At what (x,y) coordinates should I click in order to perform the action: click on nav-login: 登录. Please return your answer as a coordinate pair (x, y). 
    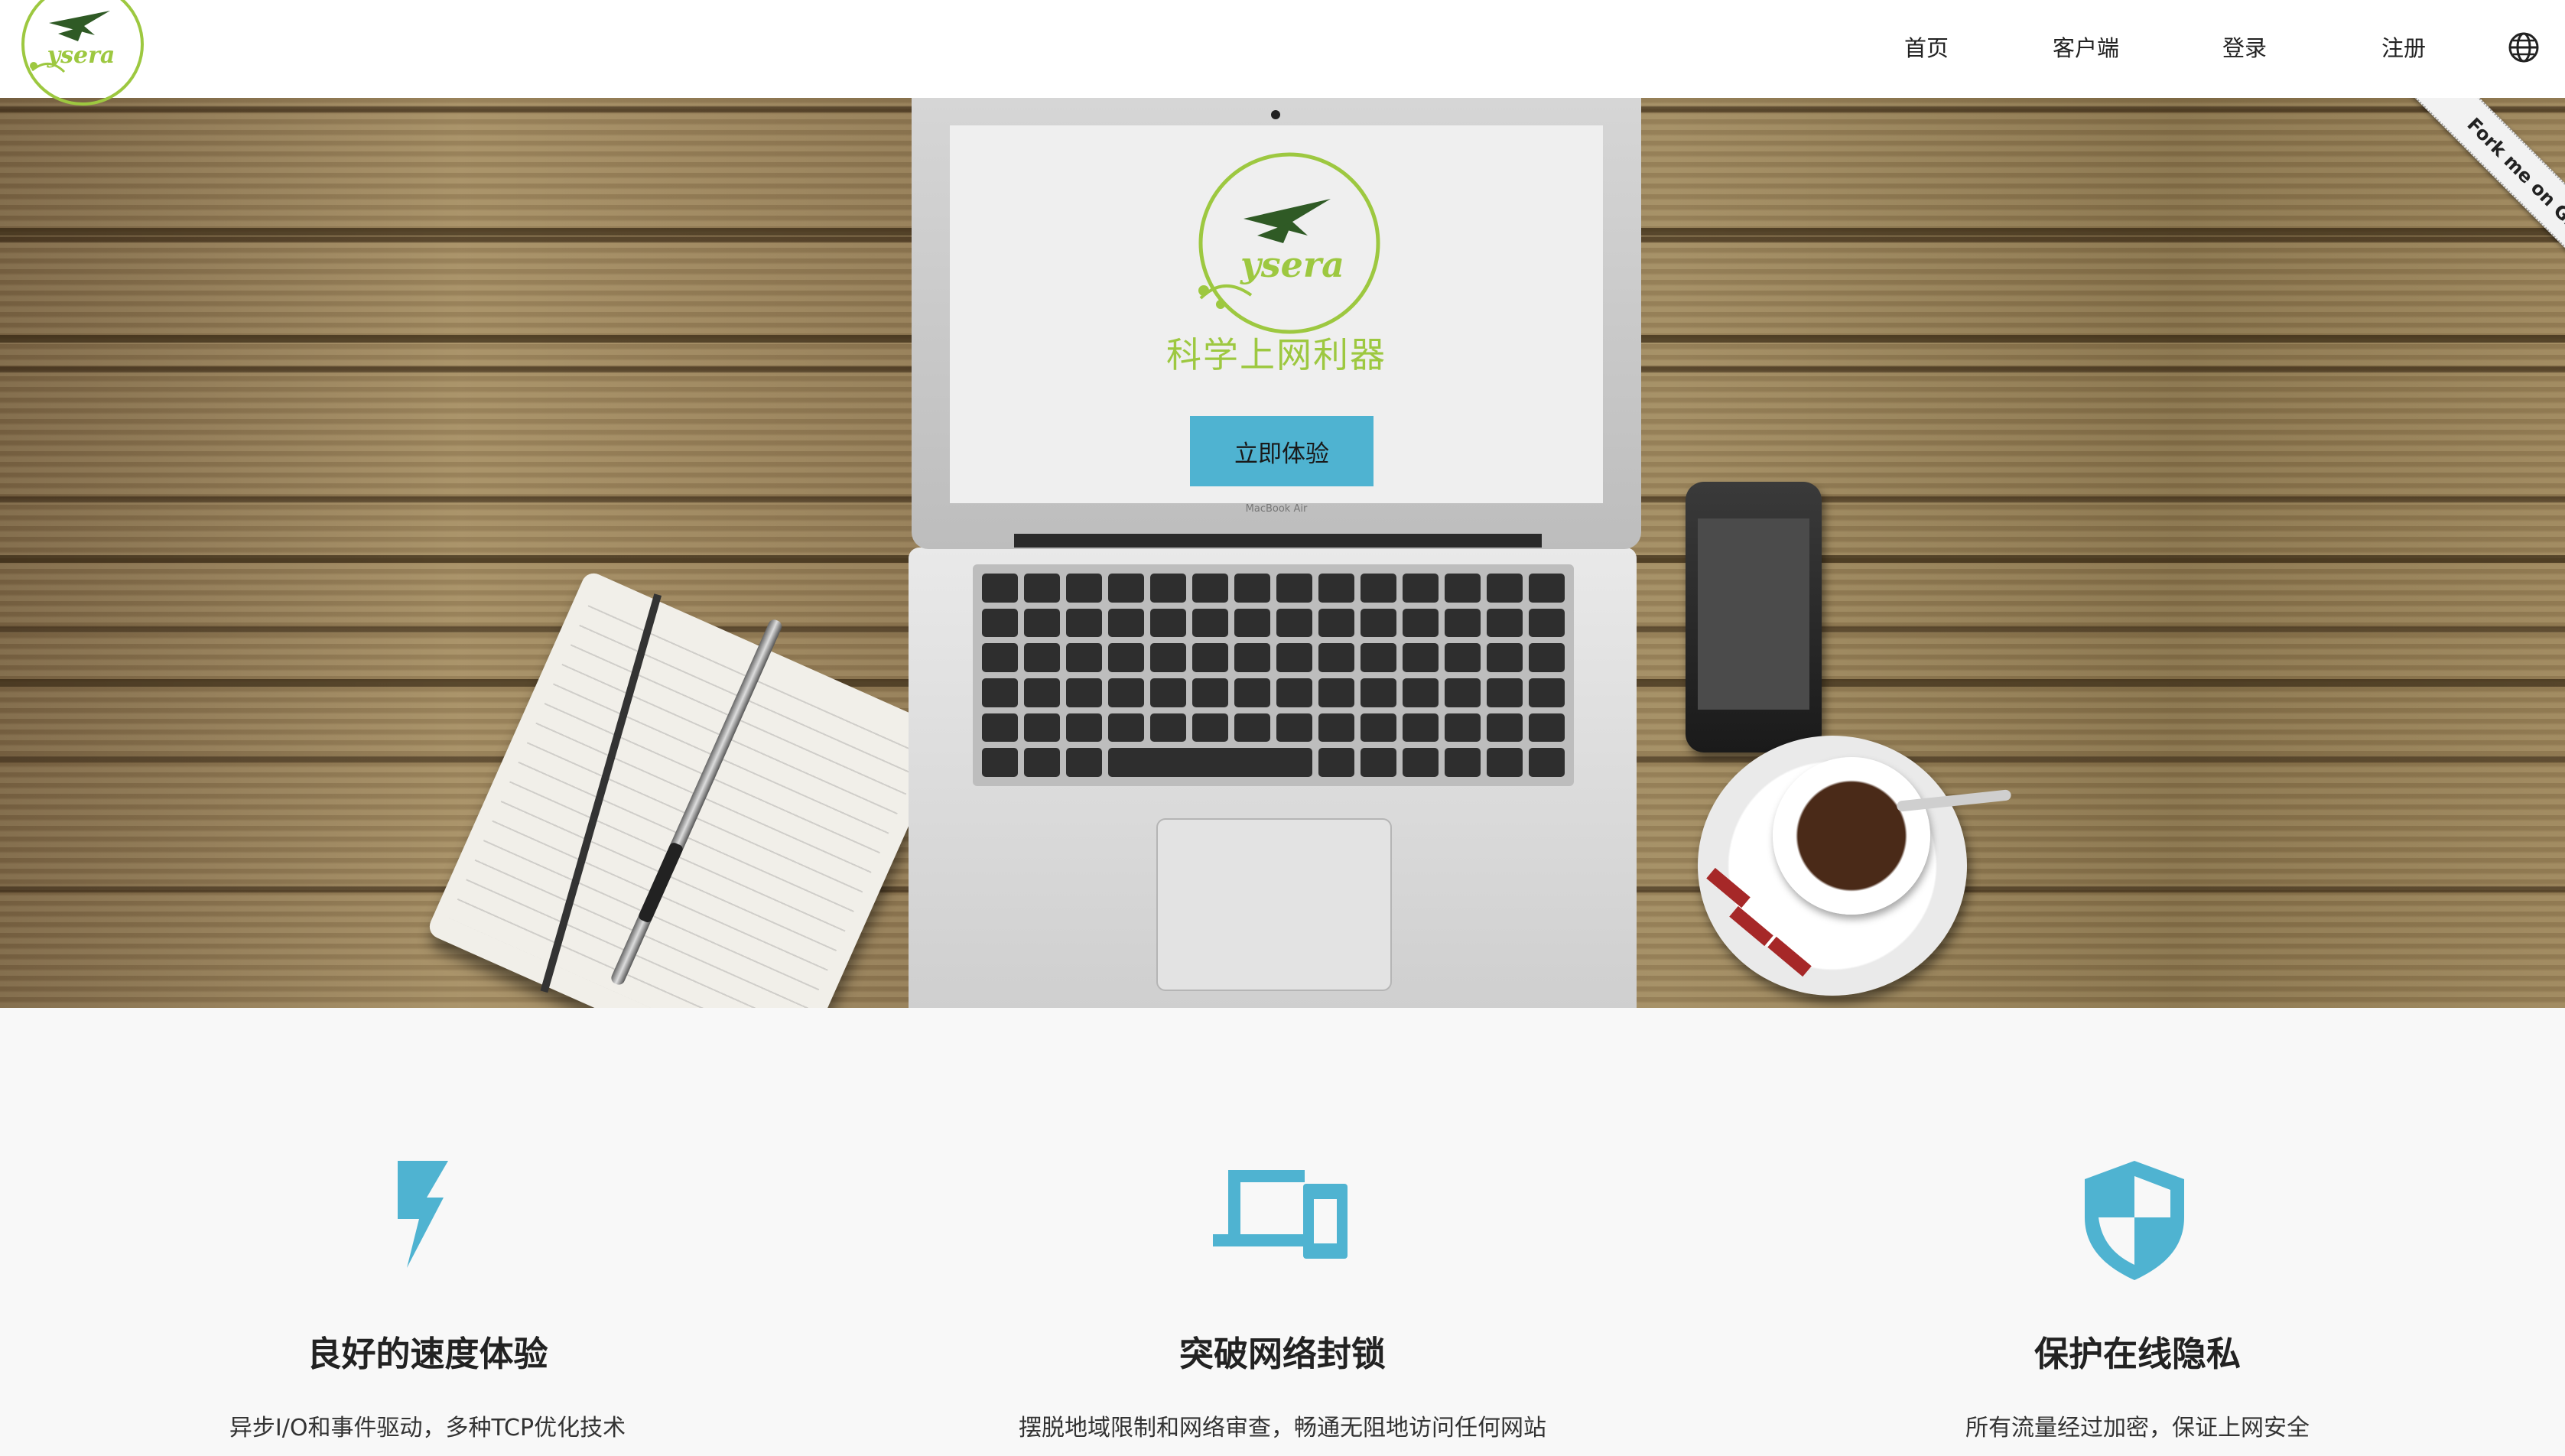
    Looking at the image, I should click on (2244, 47).